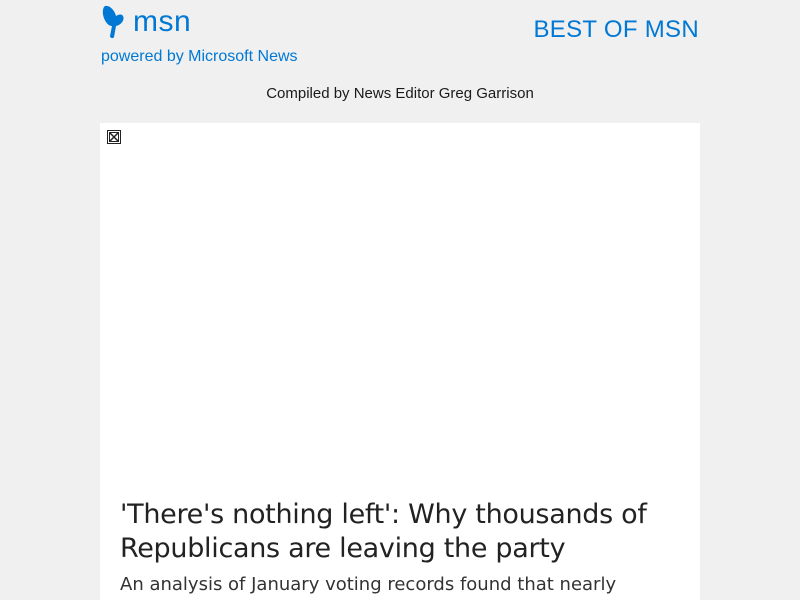 This screenshot has height=600, width=800. Describe the element at coordinates (162, 21) in the screenshot. I see `brand-name: msn` at that location.